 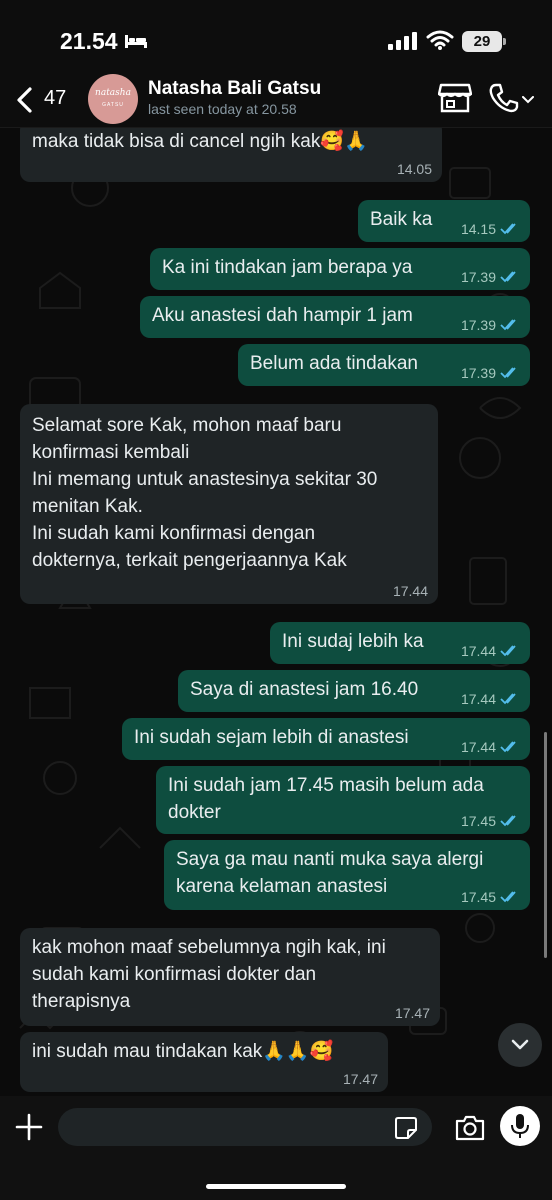 I want to click on message-bubble-incoming: ini sudah mau tindakan kak🙏🙏🥰 17.47, so click(x=204, y=1062).